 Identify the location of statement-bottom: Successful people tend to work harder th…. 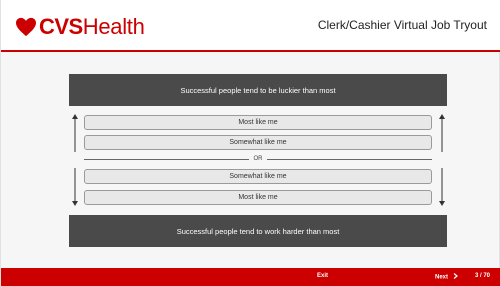
(258, 231).